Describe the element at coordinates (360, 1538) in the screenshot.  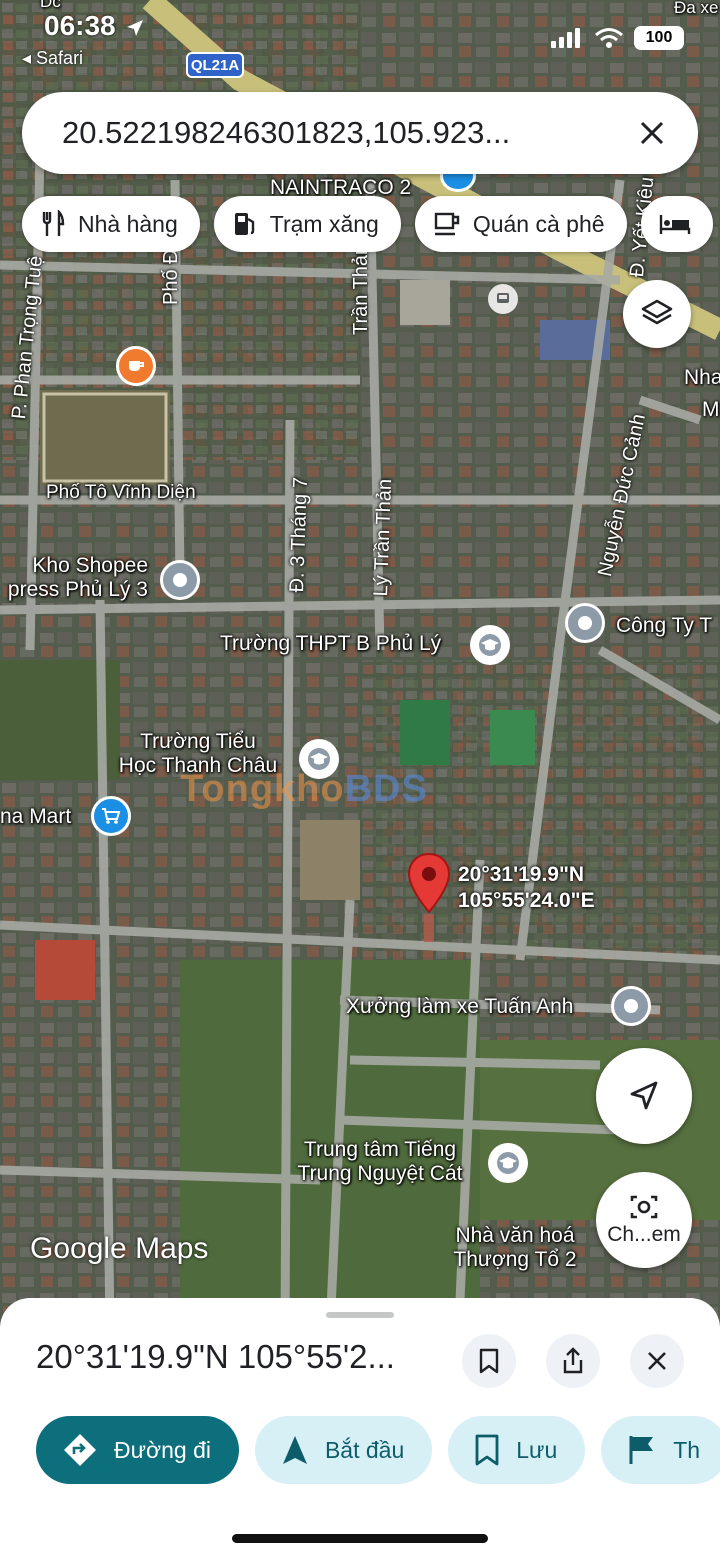
I see `home-indicator` at that location.